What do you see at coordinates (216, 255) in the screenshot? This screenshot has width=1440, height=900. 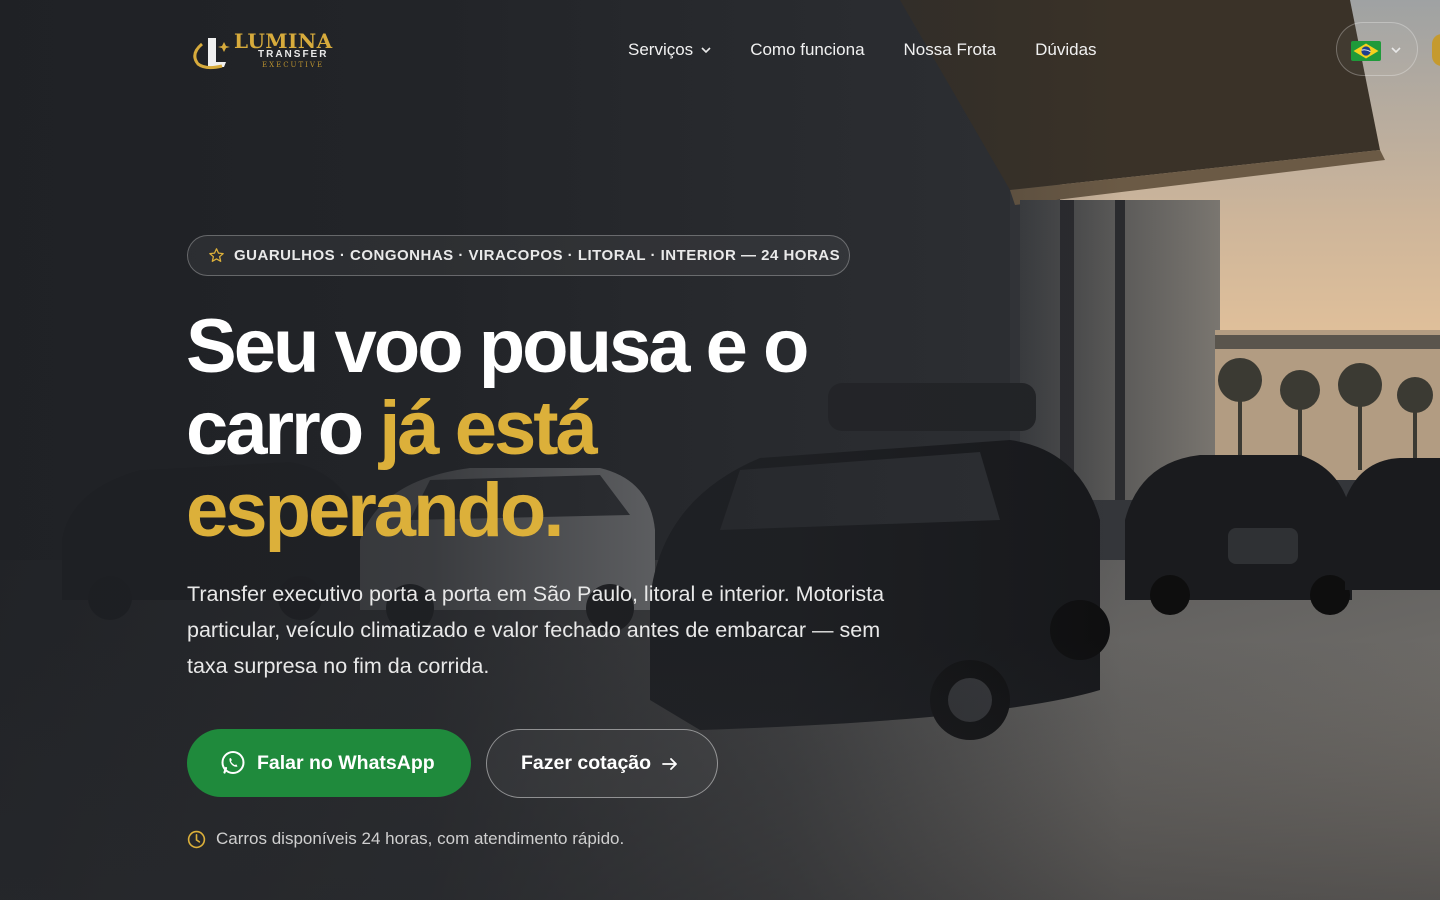 I see `star-icon` at bounding box center [216, 255].